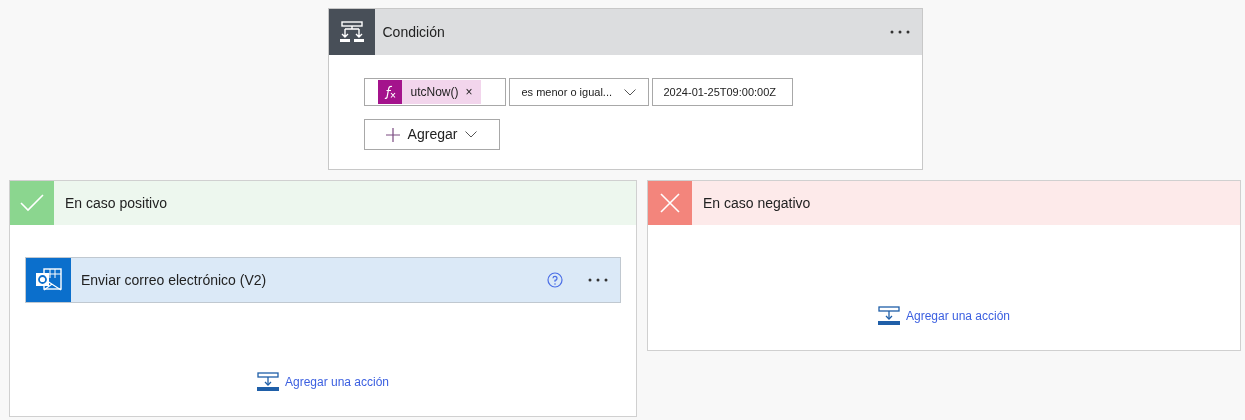 This screenshot has height=420, width=1245. What do you see at coordinates (389, 92) in the screenshot?
I see `function-icon` at bounding box center [389, 92].